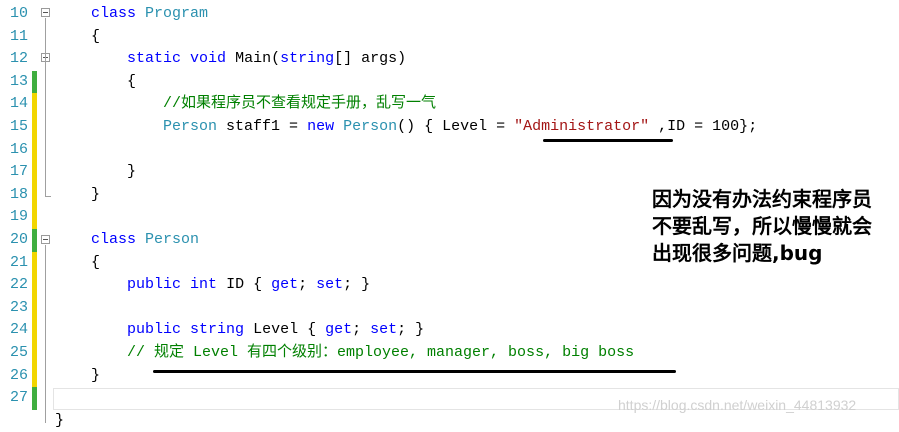 The image size is (899, 432). I want to click on token-kw: new, so click(321, 126).